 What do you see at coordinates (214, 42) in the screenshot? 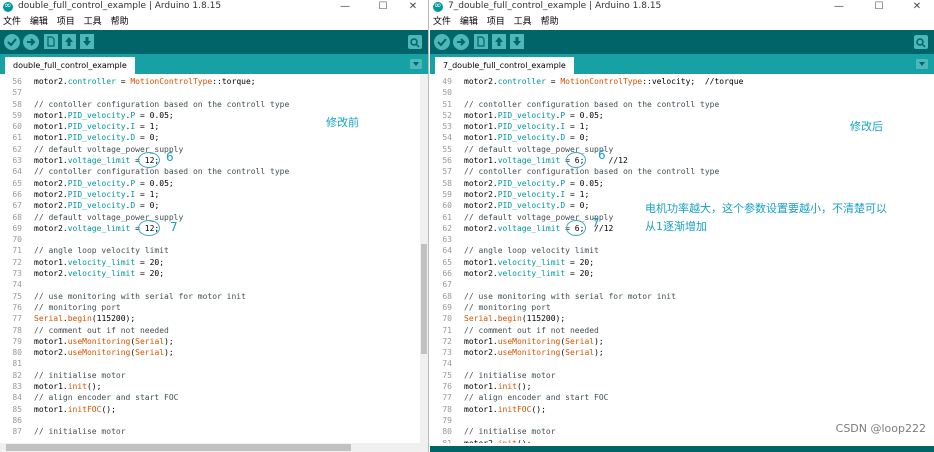
I see `toolbar` at bounding box center [214, 42].